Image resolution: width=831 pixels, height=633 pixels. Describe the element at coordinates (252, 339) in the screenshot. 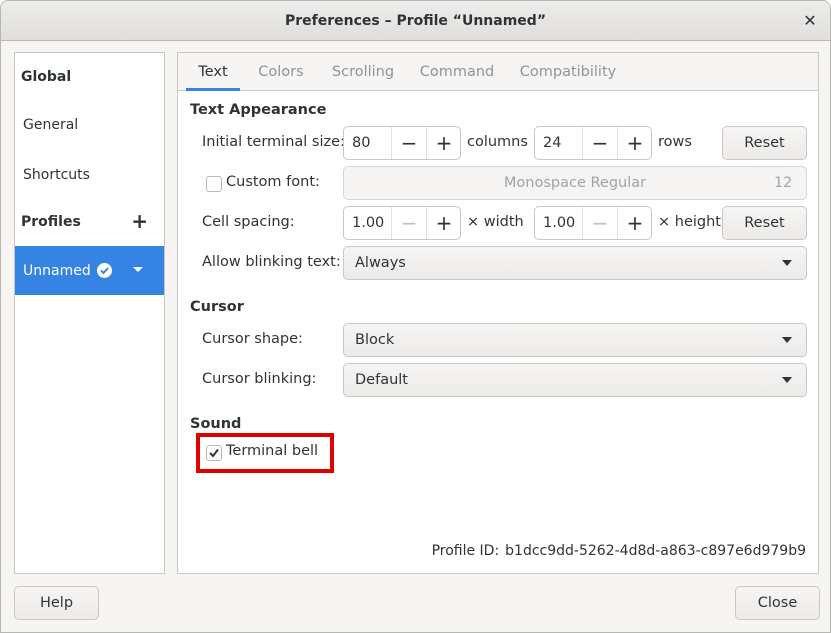

I see `cursor-shape-label: Cursor shape:` at that location.